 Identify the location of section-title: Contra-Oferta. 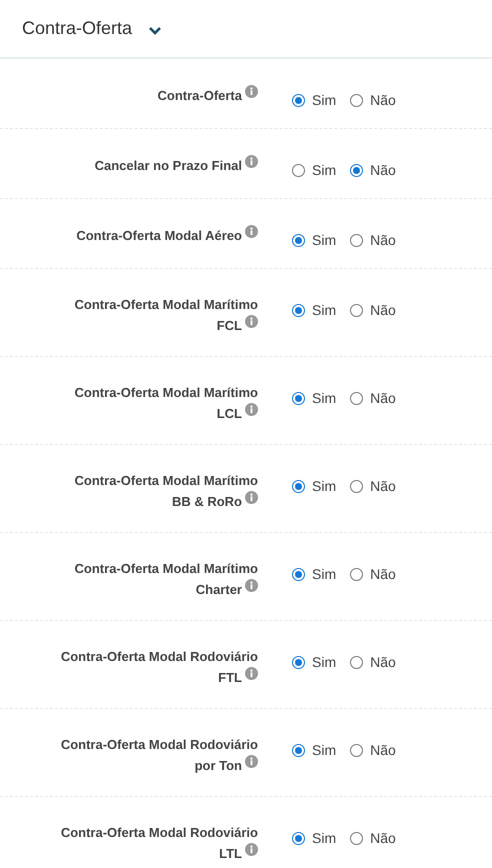
(77, 28).